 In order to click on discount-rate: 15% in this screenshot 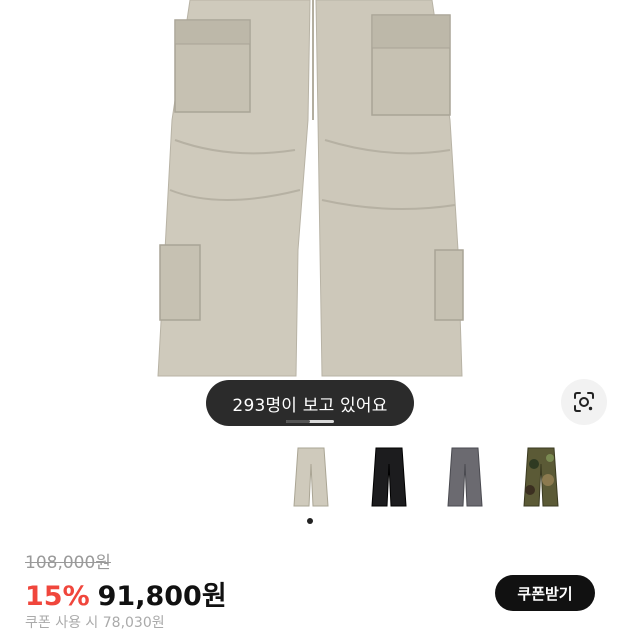, I will do `click(57, 596)`.